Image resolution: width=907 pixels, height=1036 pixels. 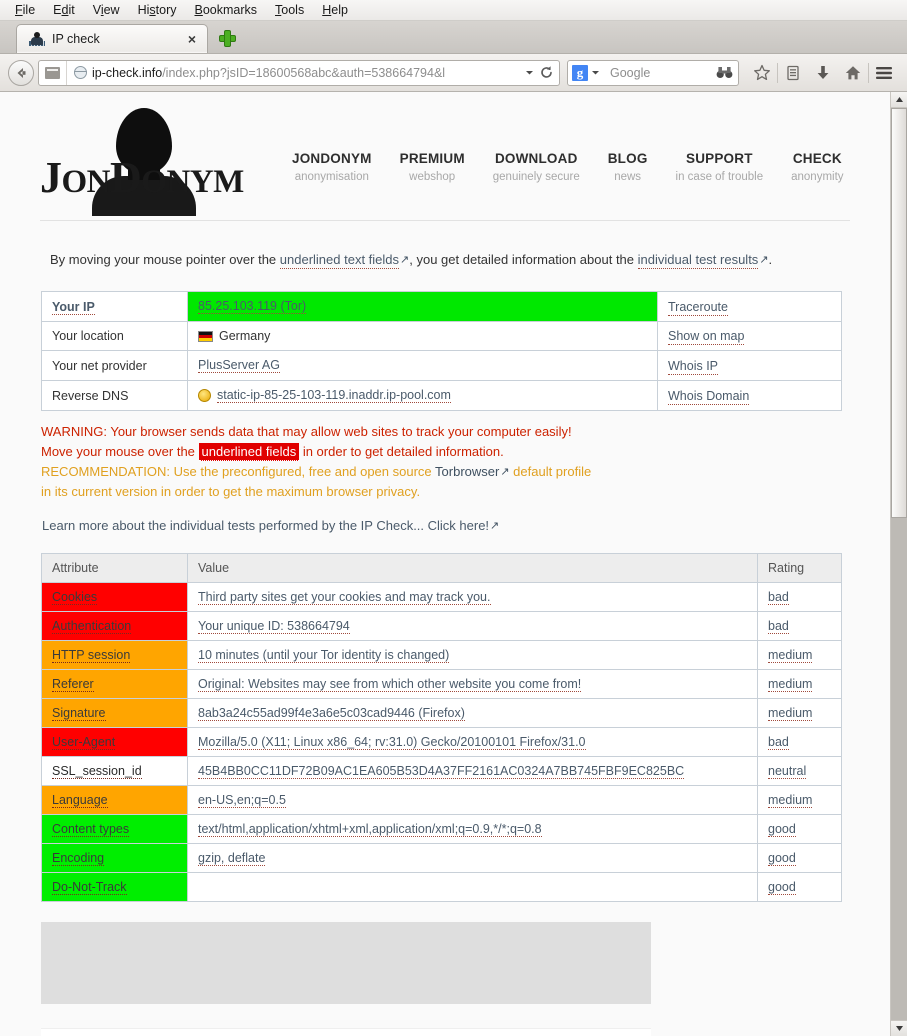 What do you see at coordinates (693, 366) in the screenshot?
I see `whois-ip-link: Whois IP` at bounding box center [693, 366].